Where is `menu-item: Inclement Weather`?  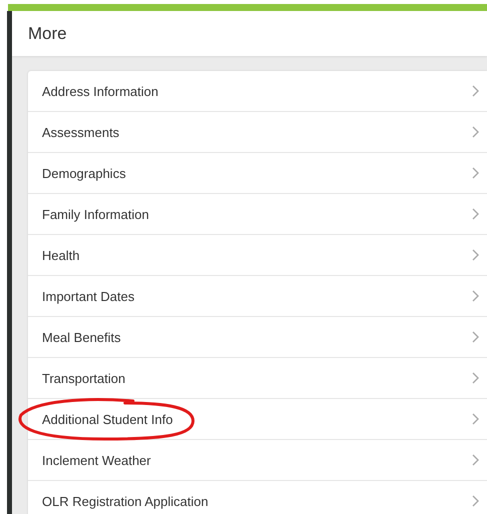
menu-item: Inclement Weather is located at coordinates (257, 460).